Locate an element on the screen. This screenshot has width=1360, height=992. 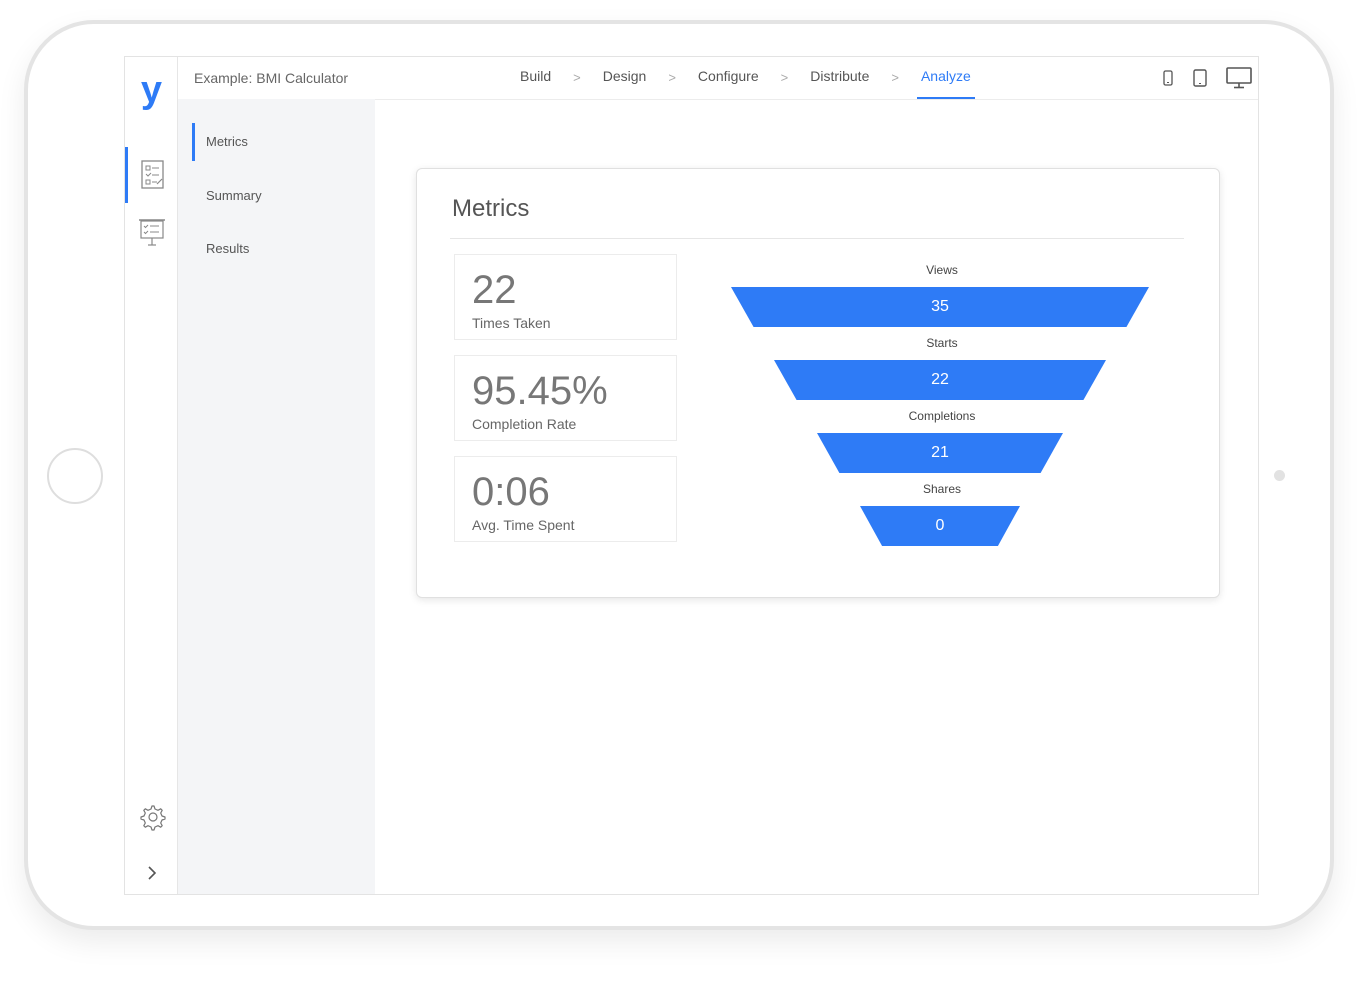
tablet-icon is located at coordinates (1200, 78).